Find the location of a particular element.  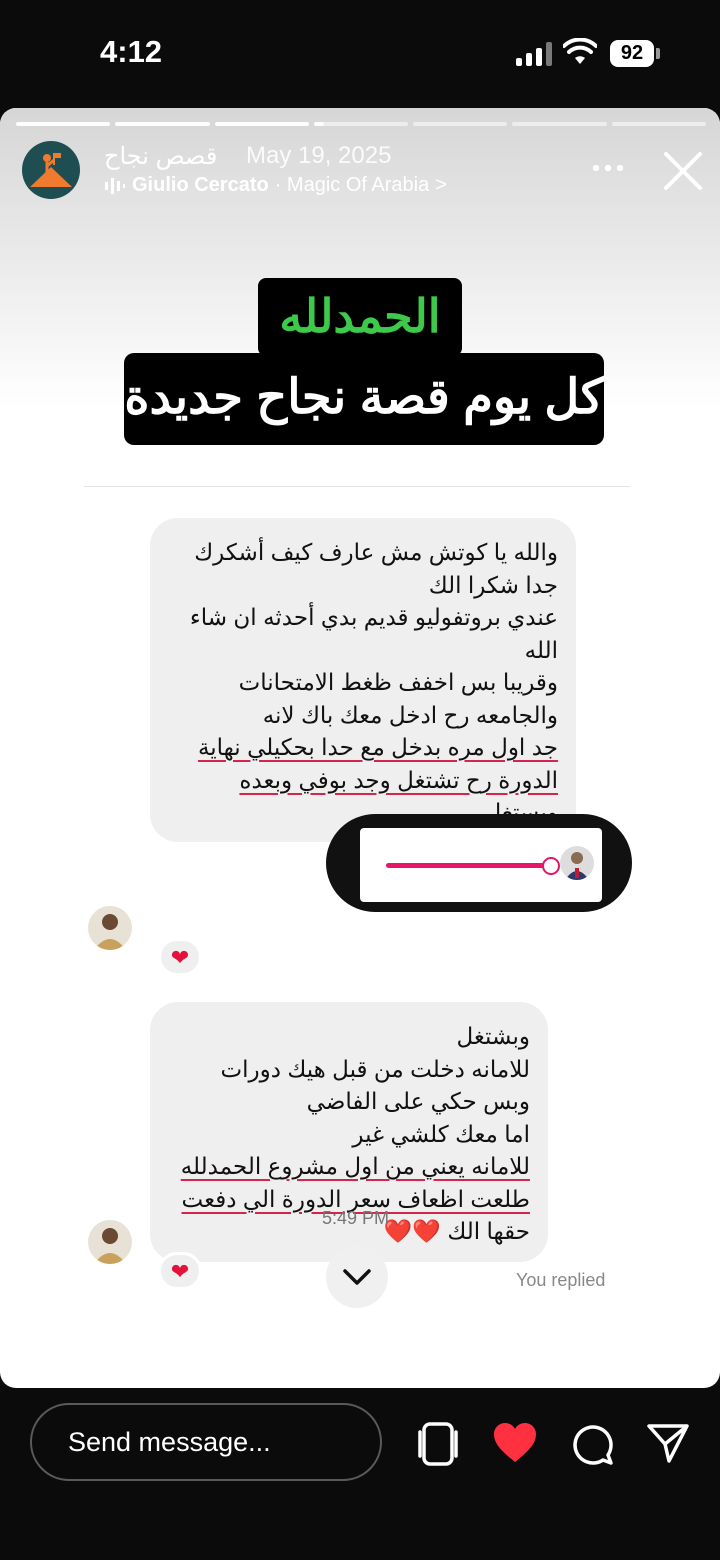

scroll-down-button is located at coordinates (357, 1277).